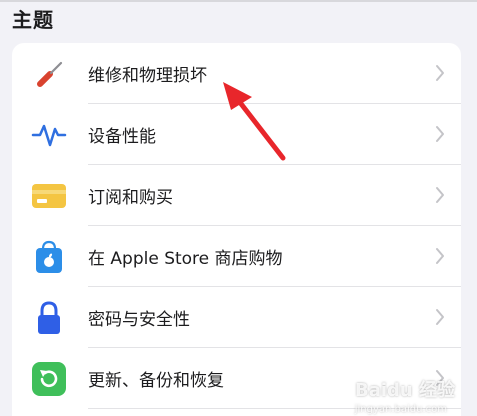 The width and height of the screenshot is (477, 416). What do you see at coordinates (49, 135) in the screenshot?
I see `pulse-icon` at bounding box center [49, 135].